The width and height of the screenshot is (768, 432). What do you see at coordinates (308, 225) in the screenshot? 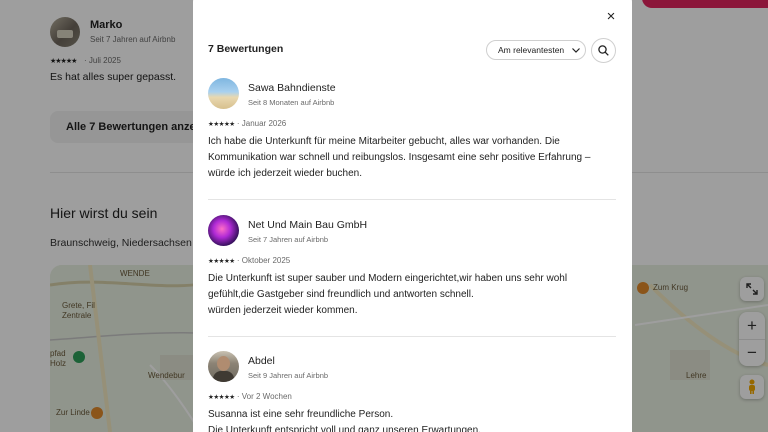
I see `reviewer-name: Net Und Main Bau GmbH` at bounding box center [308, 225].